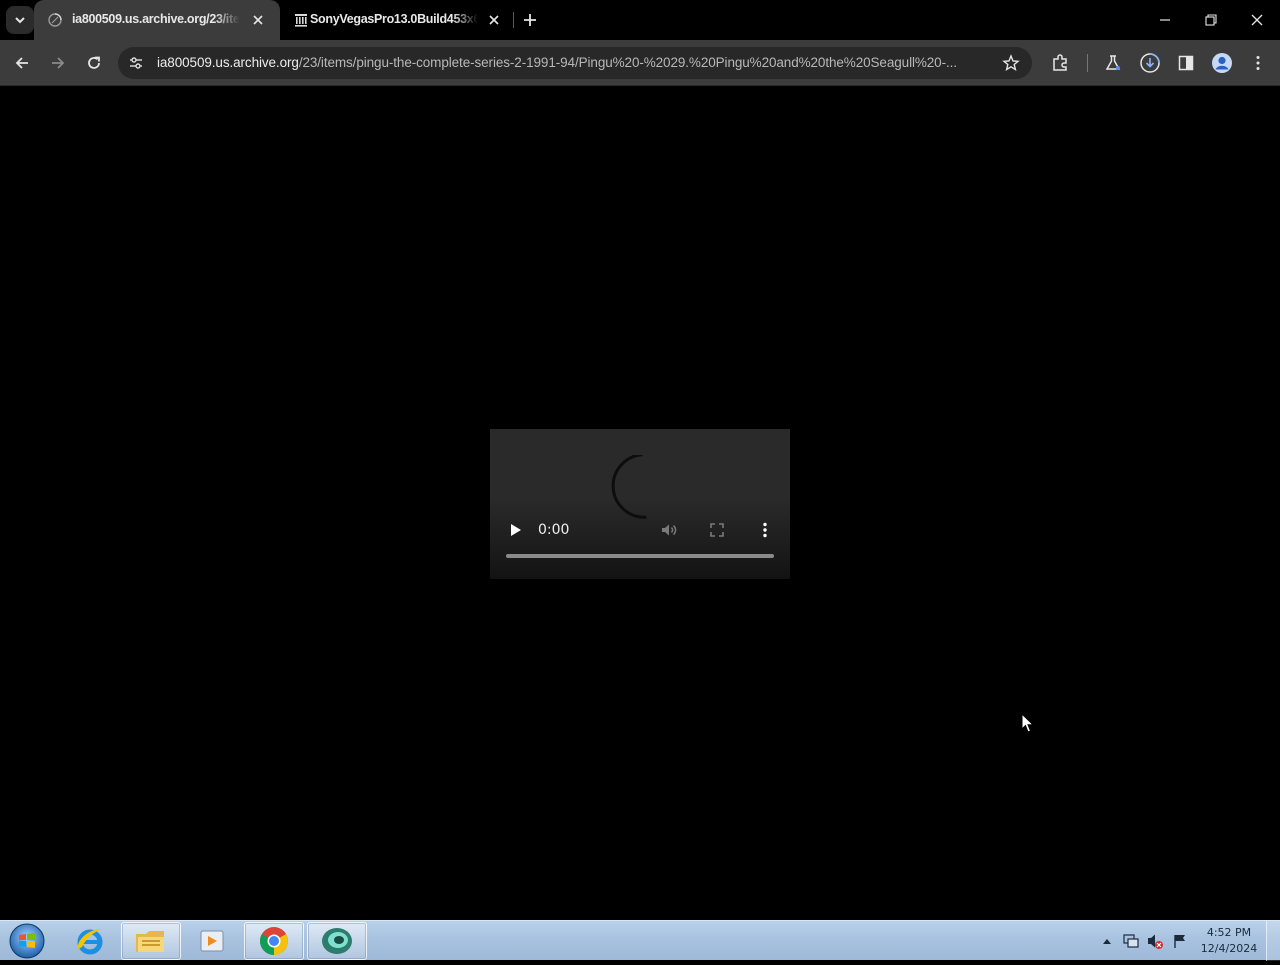 Image resolution: width=1280 pixels, height=965 pixels. I want to click on labs-button, so click(1113, 63).